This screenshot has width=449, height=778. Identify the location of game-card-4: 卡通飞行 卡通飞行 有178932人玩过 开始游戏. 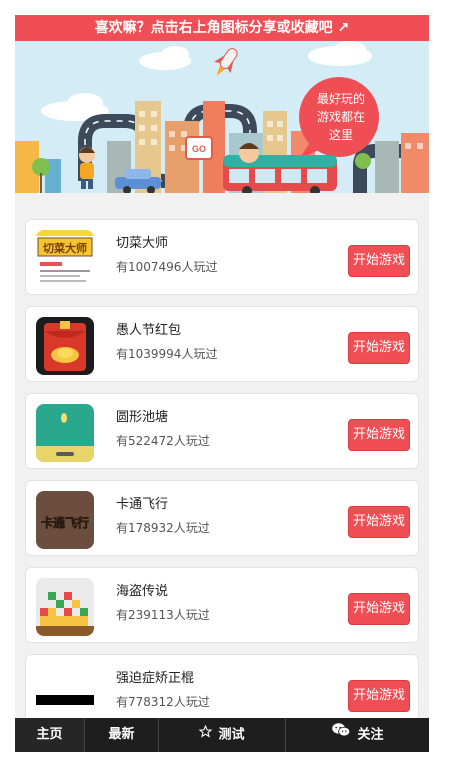
(222, 518).